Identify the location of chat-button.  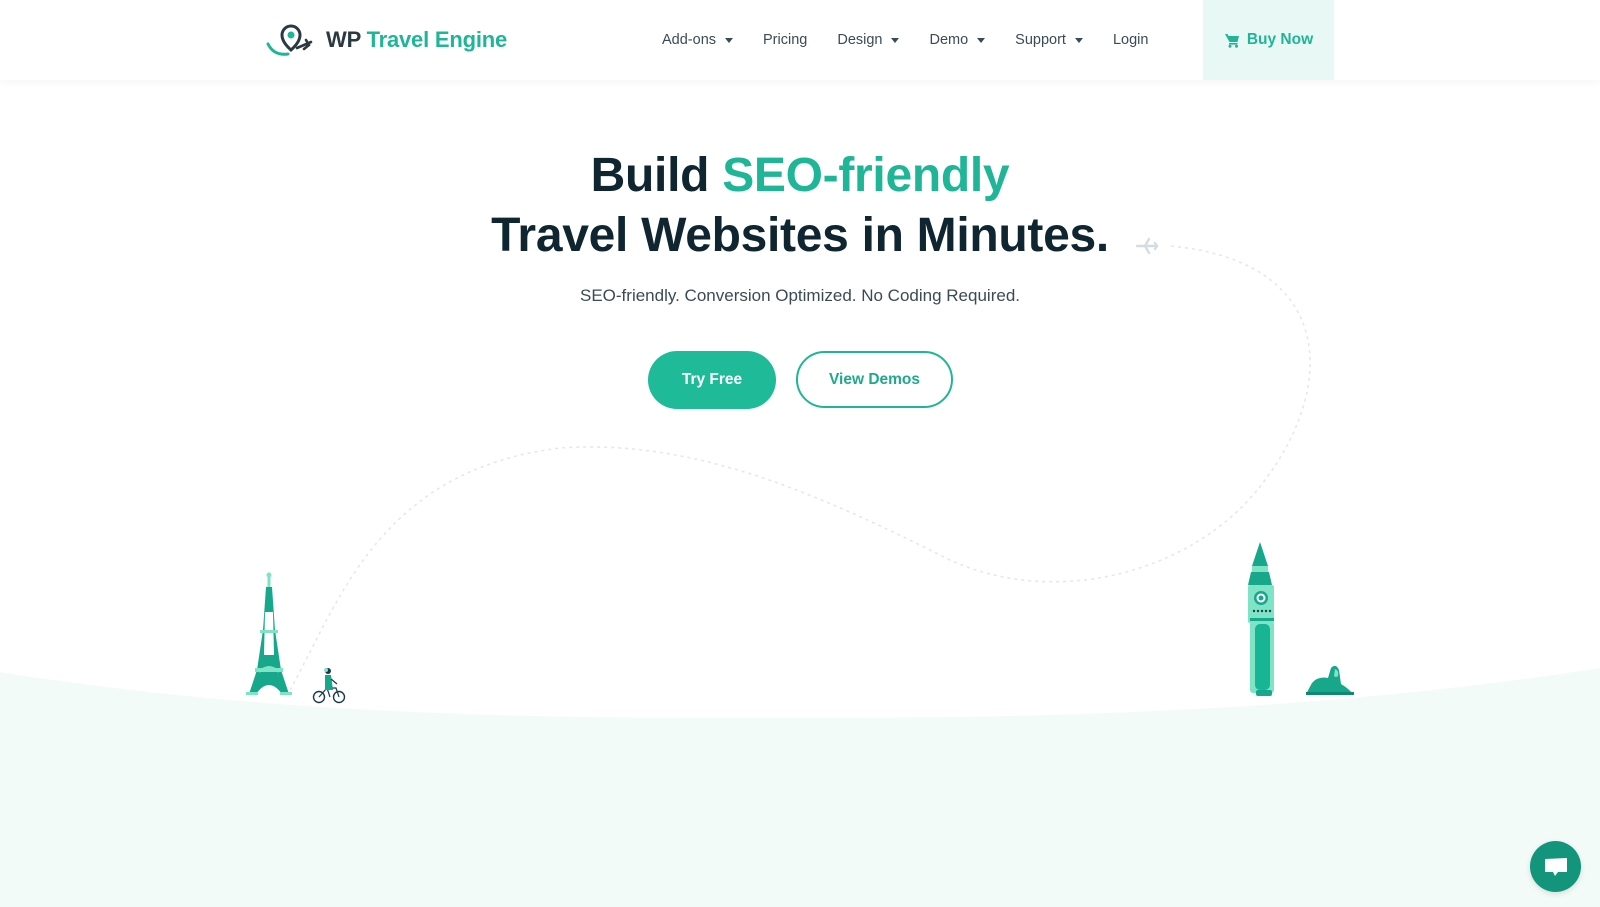
(1555, 866).